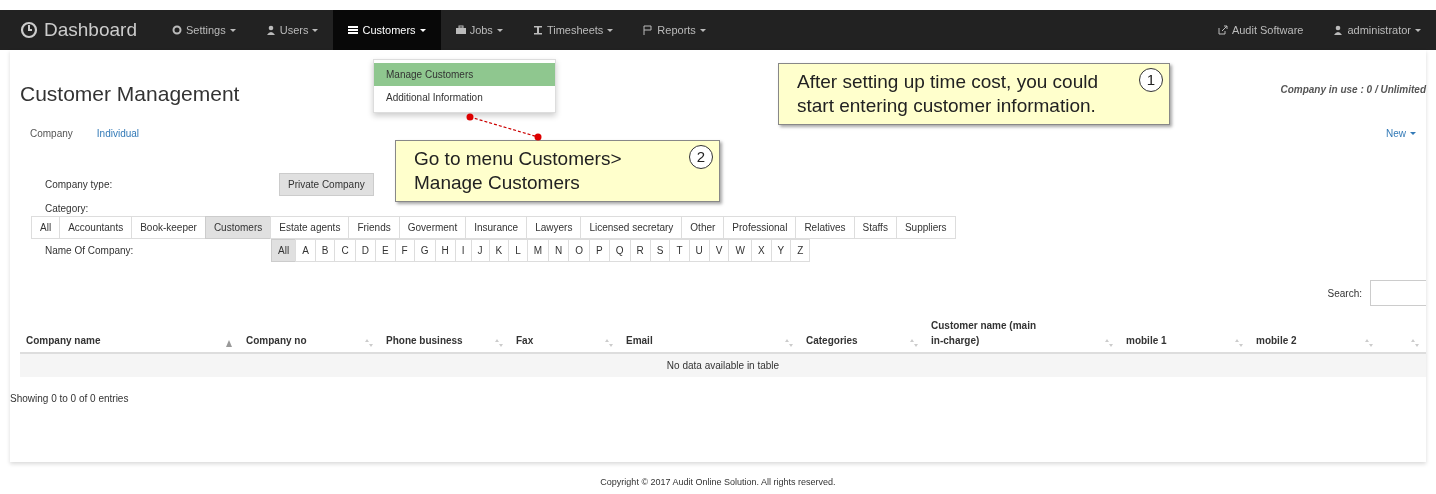 The image size is (1436, 494). I want to click on company-count: Company in use : 0 / Unlimited, so click(1353, 90).